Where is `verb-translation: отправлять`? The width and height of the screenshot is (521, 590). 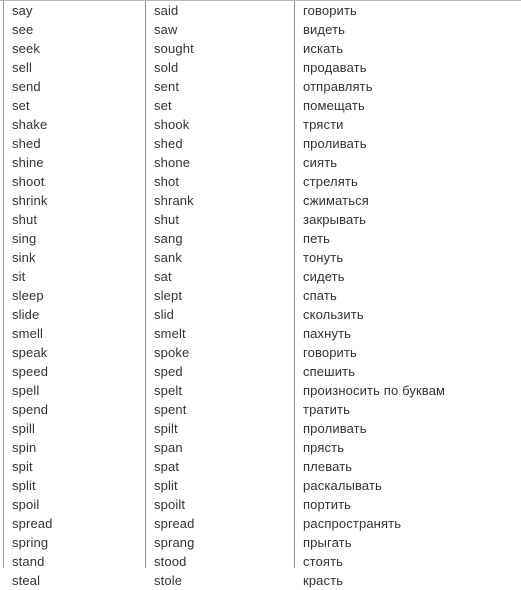 verb-translation: отправлять is located at coordinates (338, 86).